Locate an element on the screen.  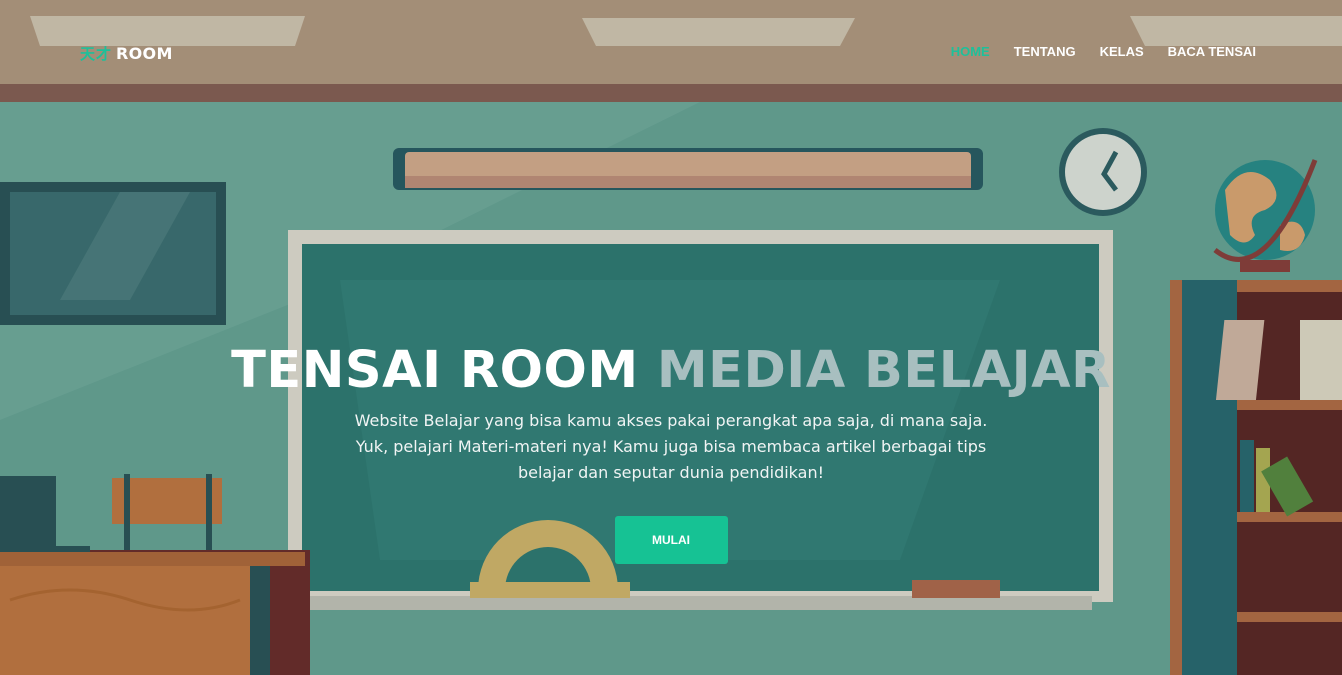
hero-title-secondary: MEDIA BELAJAR is located at coordinates (883, 370).